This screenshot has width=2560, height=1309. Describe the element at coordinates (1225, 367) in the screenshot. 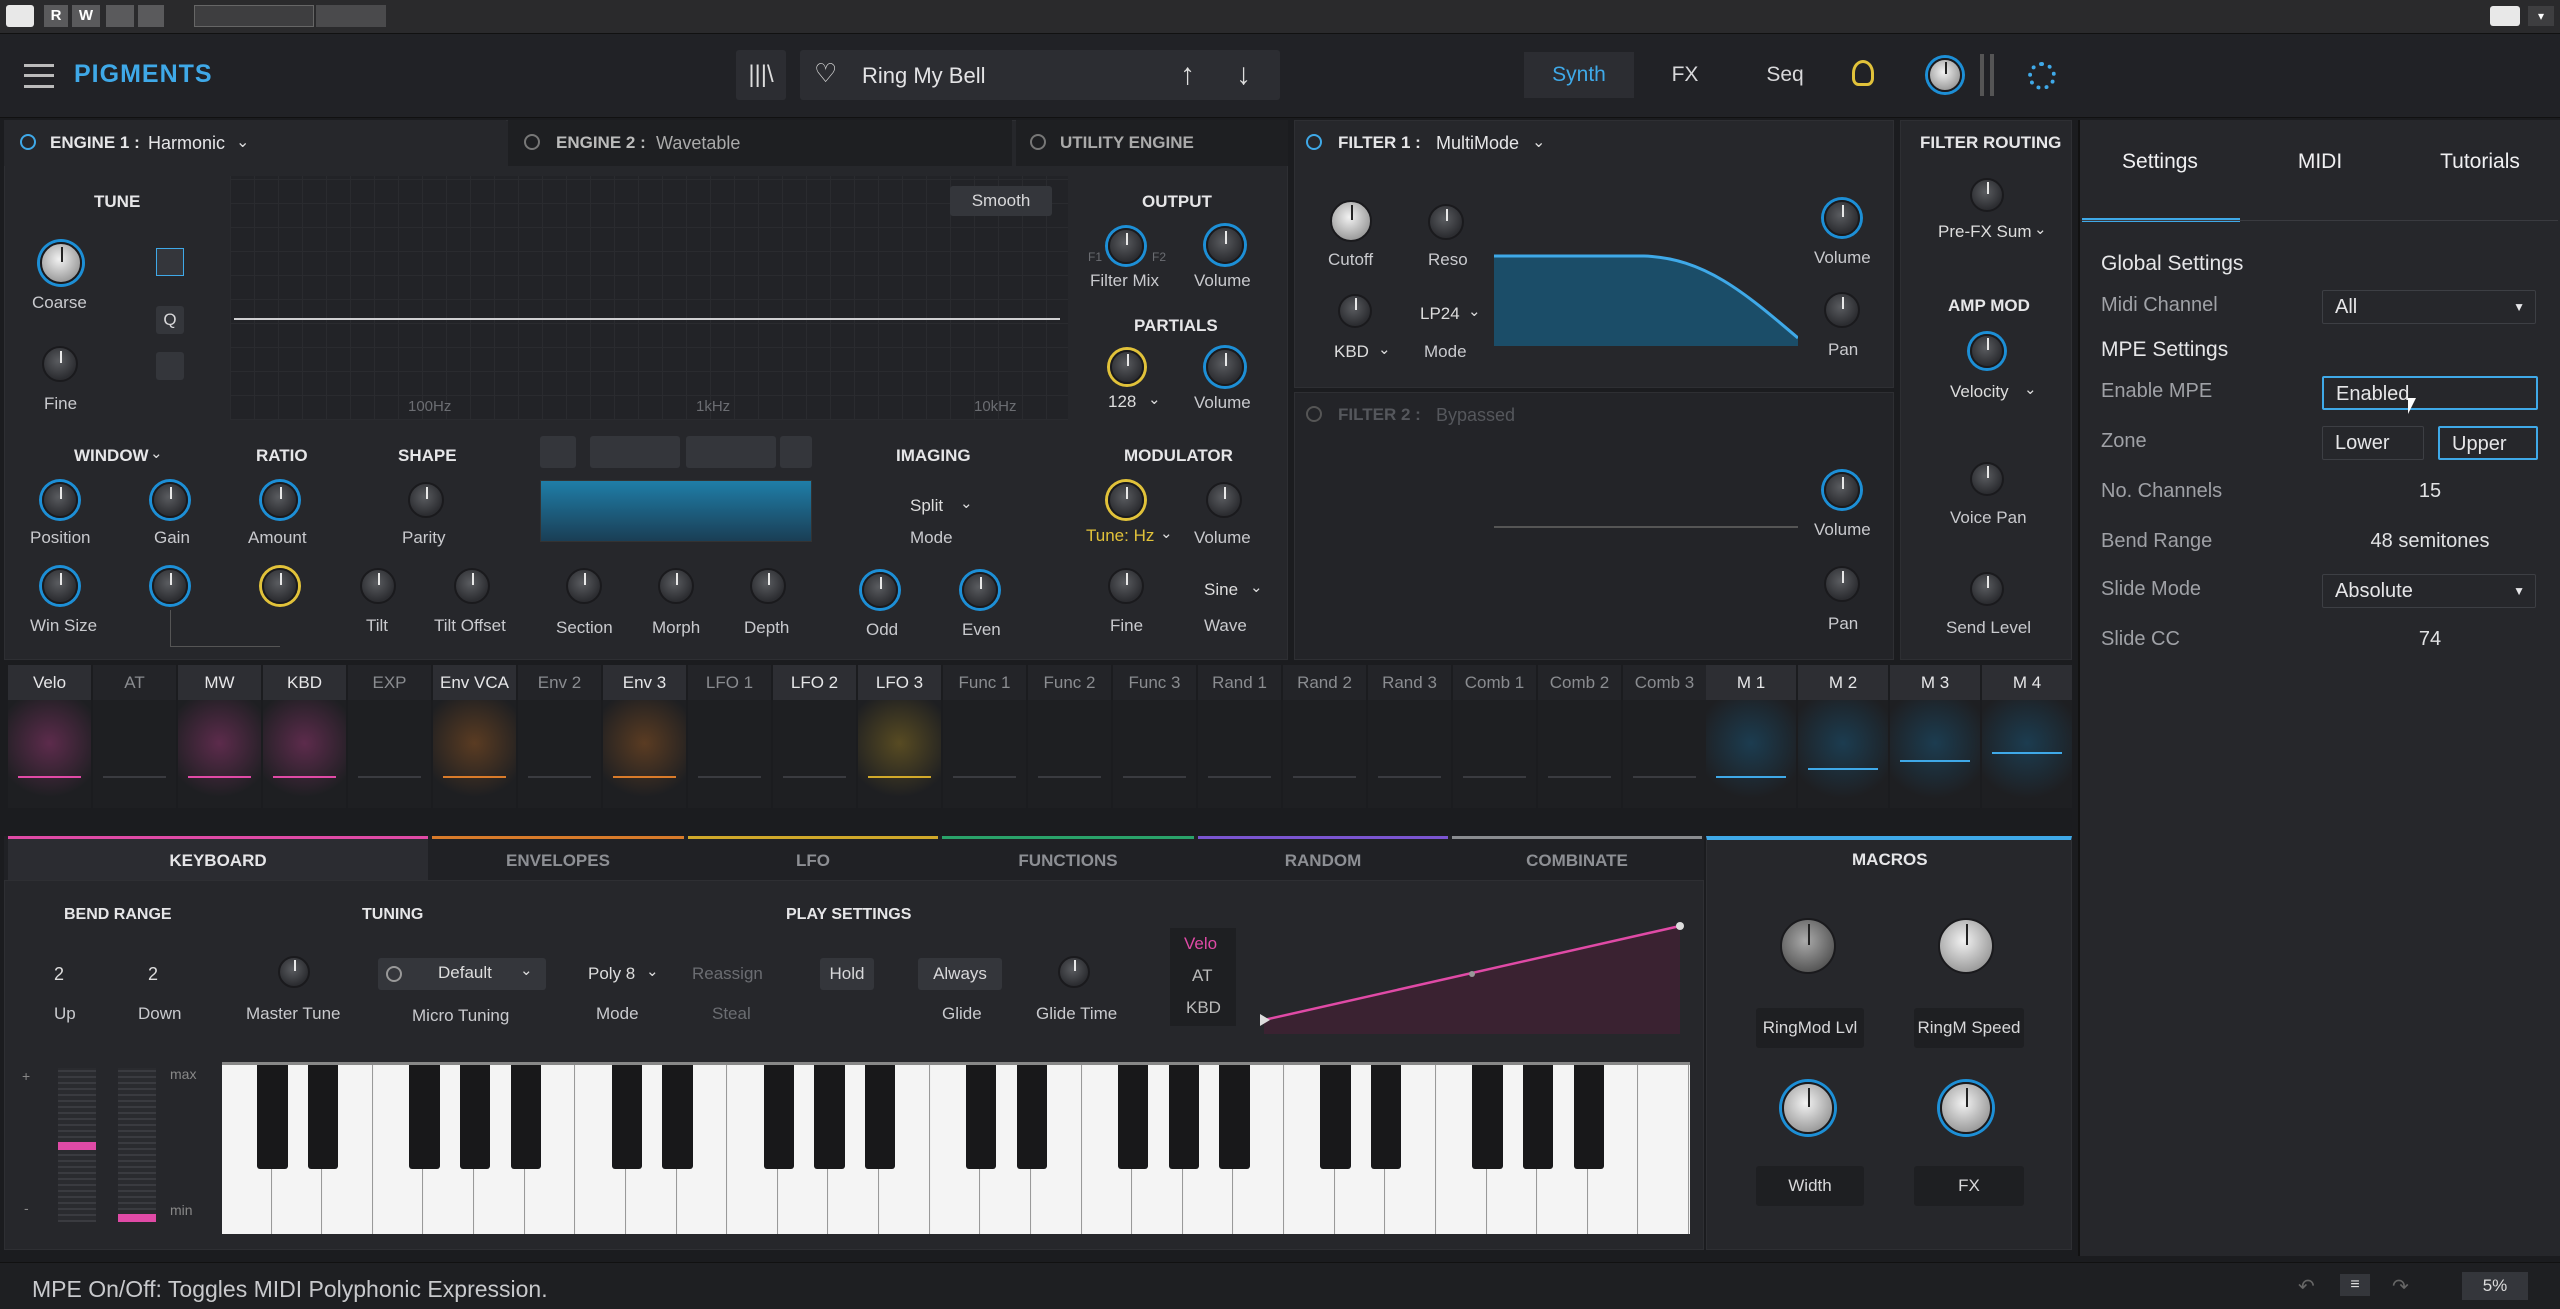

I see `partials-volume-knob` at that location.